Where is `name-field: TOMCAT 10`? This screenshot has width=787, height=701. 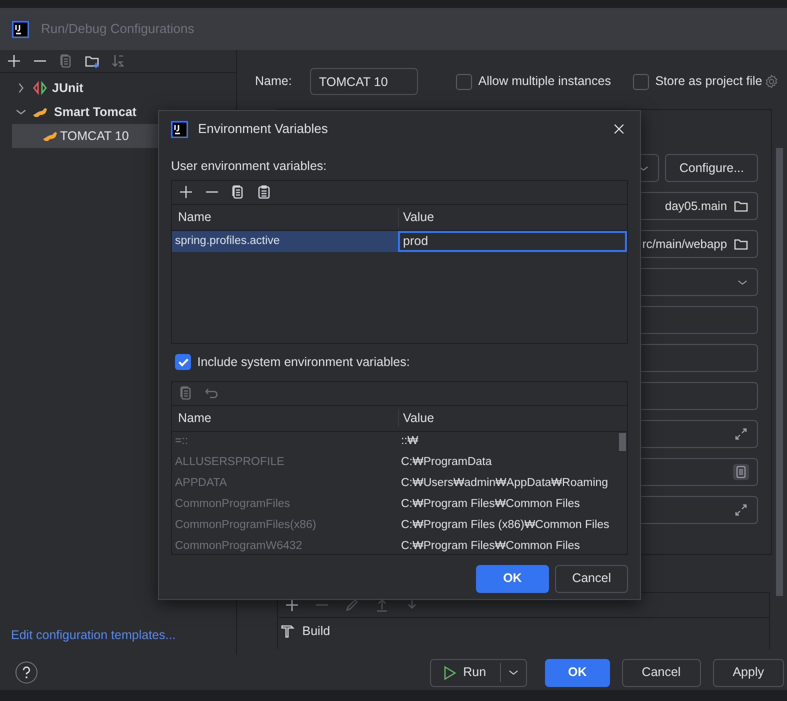
name-field: TOMCAT 10 is located at coordinates (364, 81).